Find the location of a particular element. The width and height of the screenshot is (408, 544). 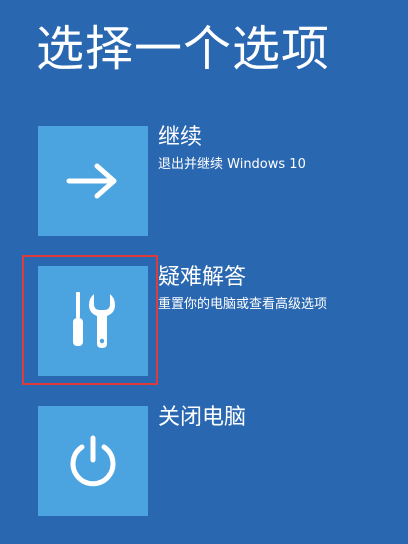

tools-icon is located at coordinates (94, 320).